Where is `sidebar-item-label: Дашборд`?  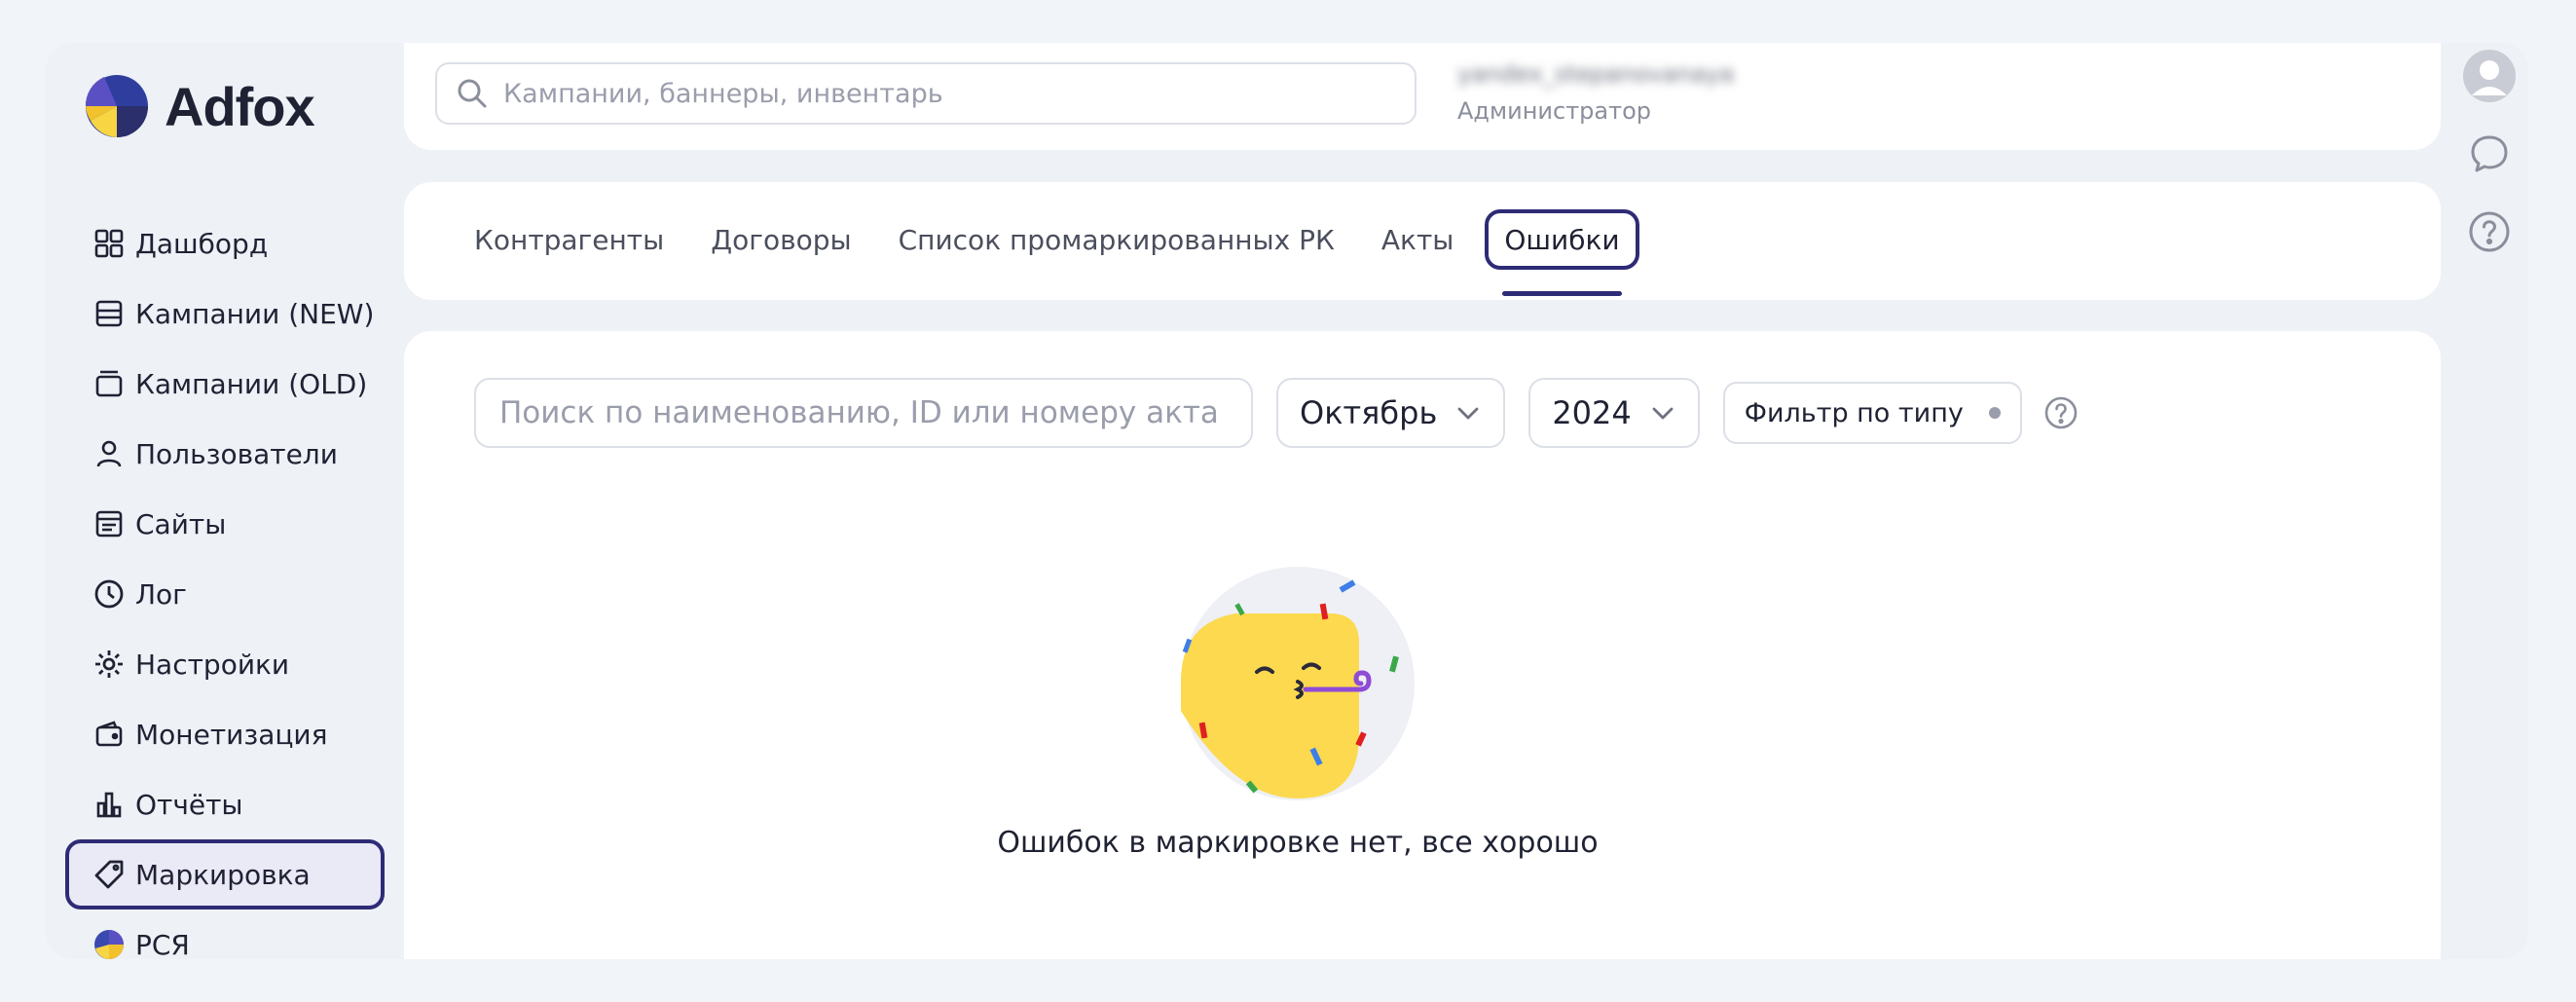 sidebar-item-label: Дашборд is located at coordinates (202, 243).